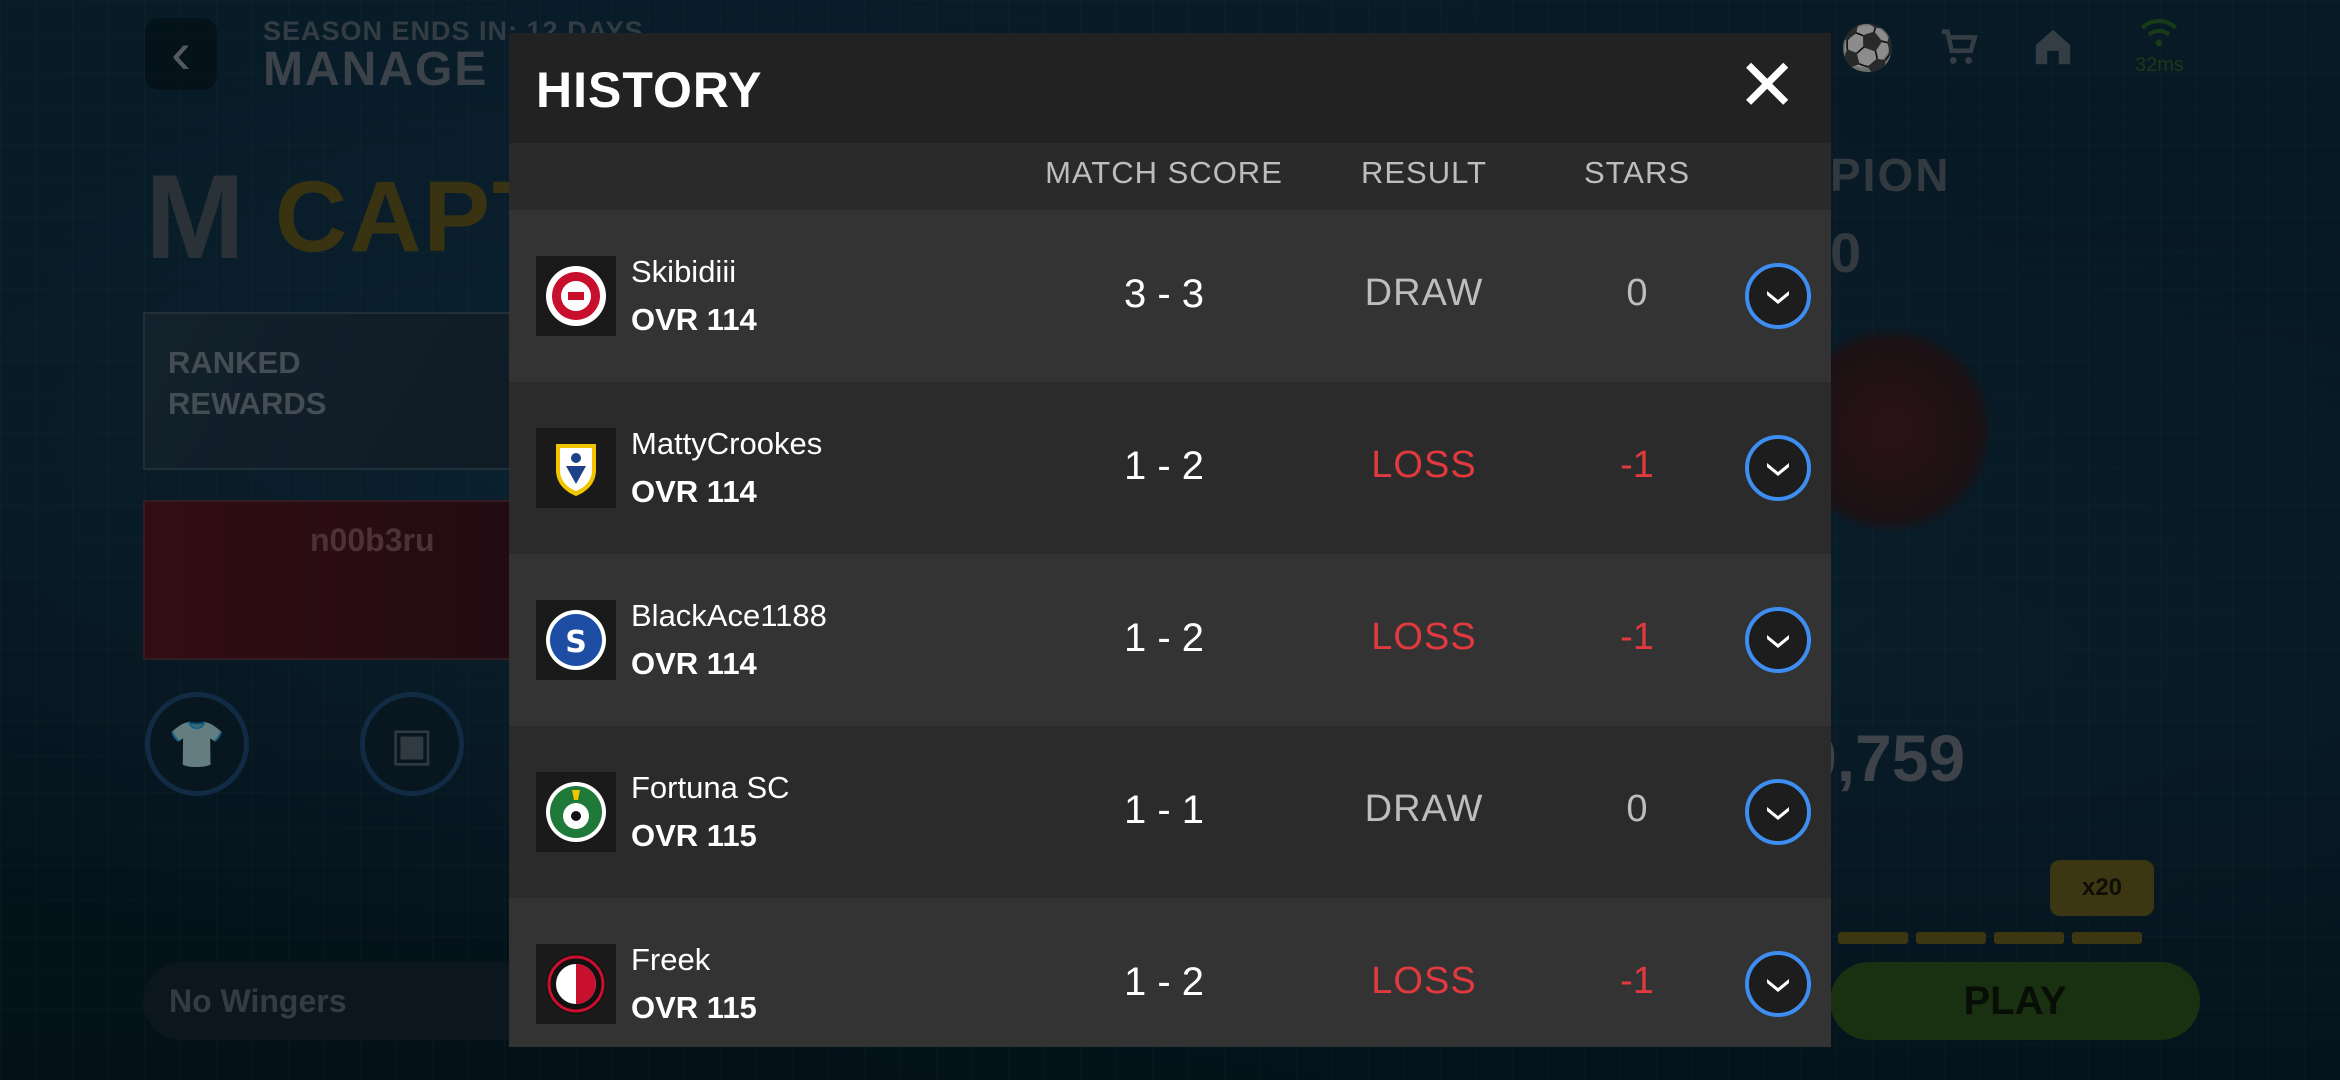  Describe the element at coordinates (1767, 86) in the screenshot. I see `close-icon: ✕` at that location.